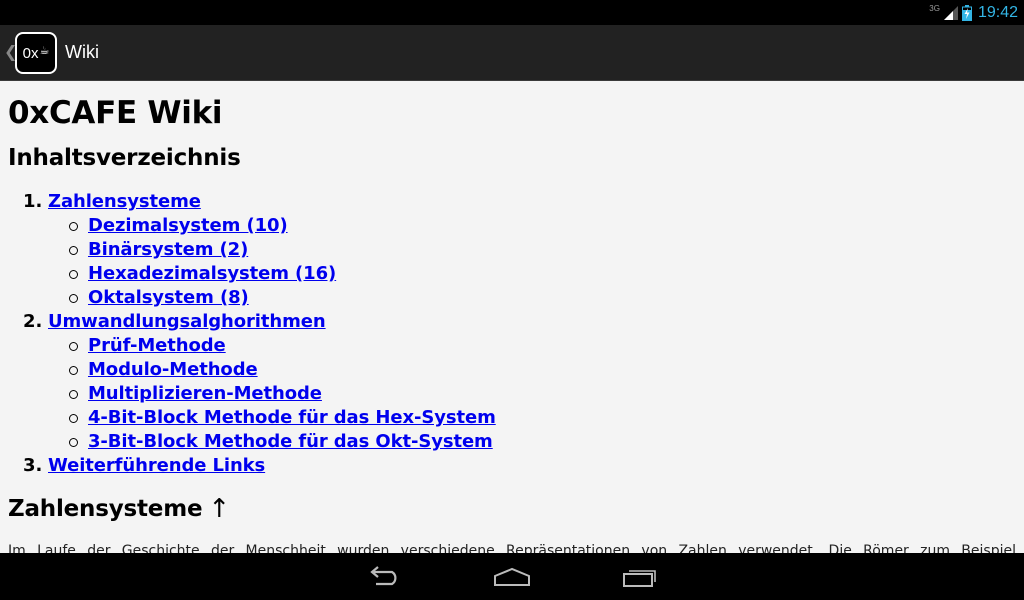 Image resolution: width=1024 pixels, height=600 pixels. What do you see at coordinates (33, 201) in the screenshot?
I see `toc-number: 1.` at bounding box center [33, 201].